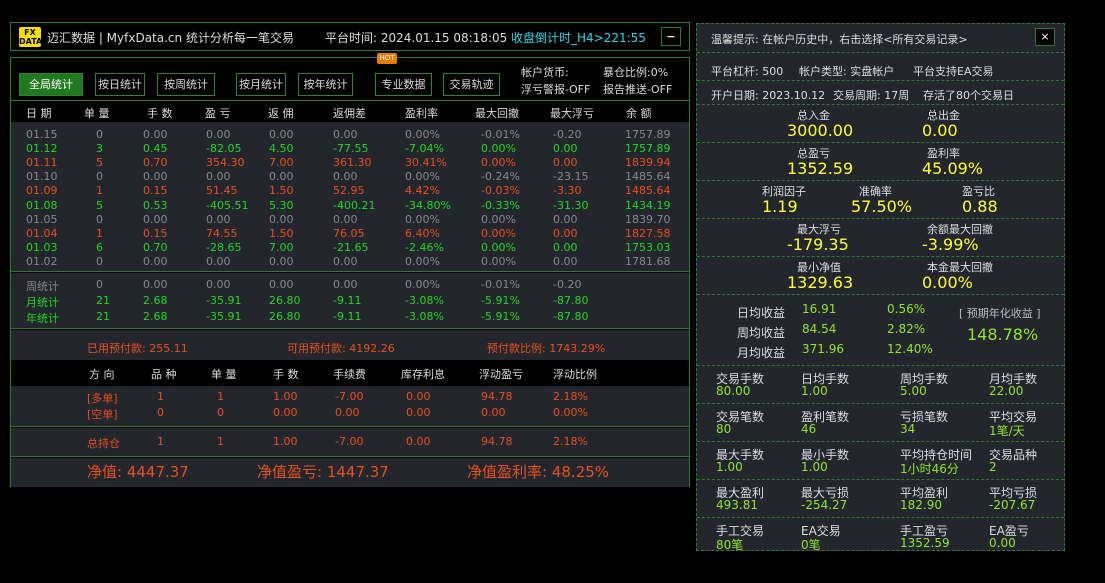  Describe the element at coordinates (809, 429) in the screenshot. I see `stat-value: 46` at that location.